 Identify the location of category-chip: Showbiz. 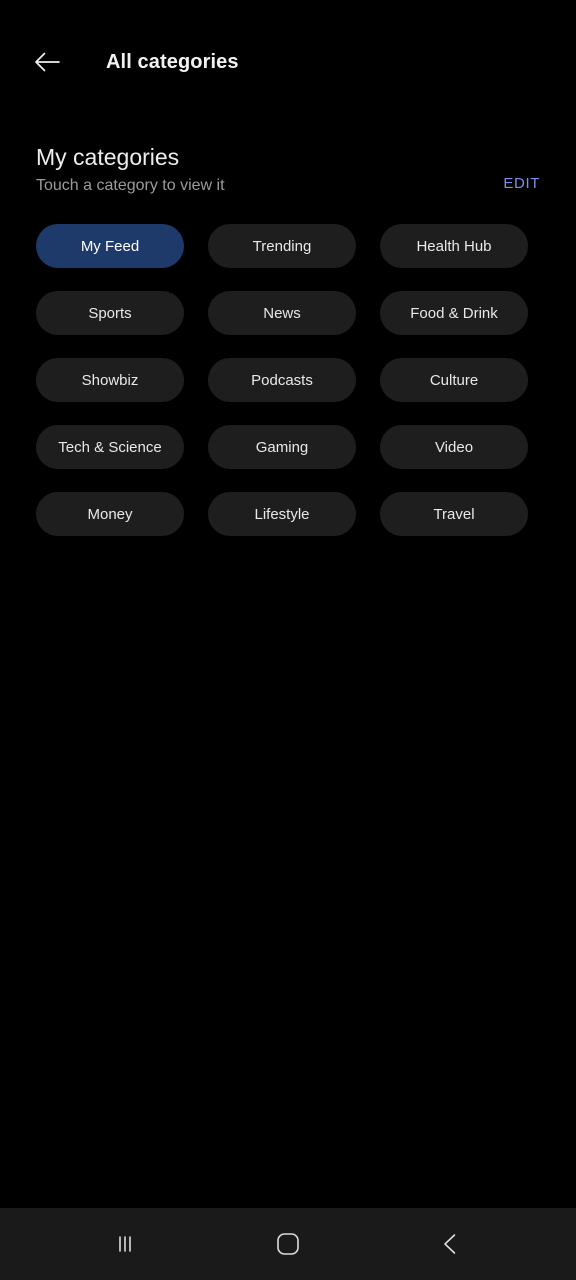
(110, 380).